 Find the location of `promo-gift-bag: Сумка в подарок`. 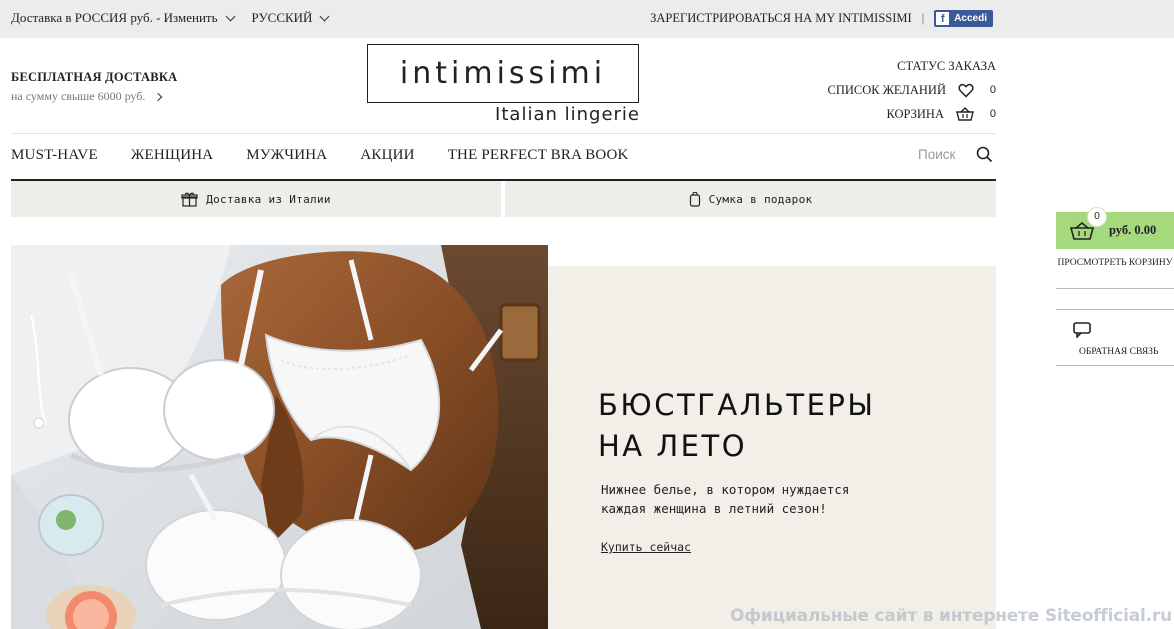

promo-gift-bag: Сумка в подарок is located at coordinates (750, 199).